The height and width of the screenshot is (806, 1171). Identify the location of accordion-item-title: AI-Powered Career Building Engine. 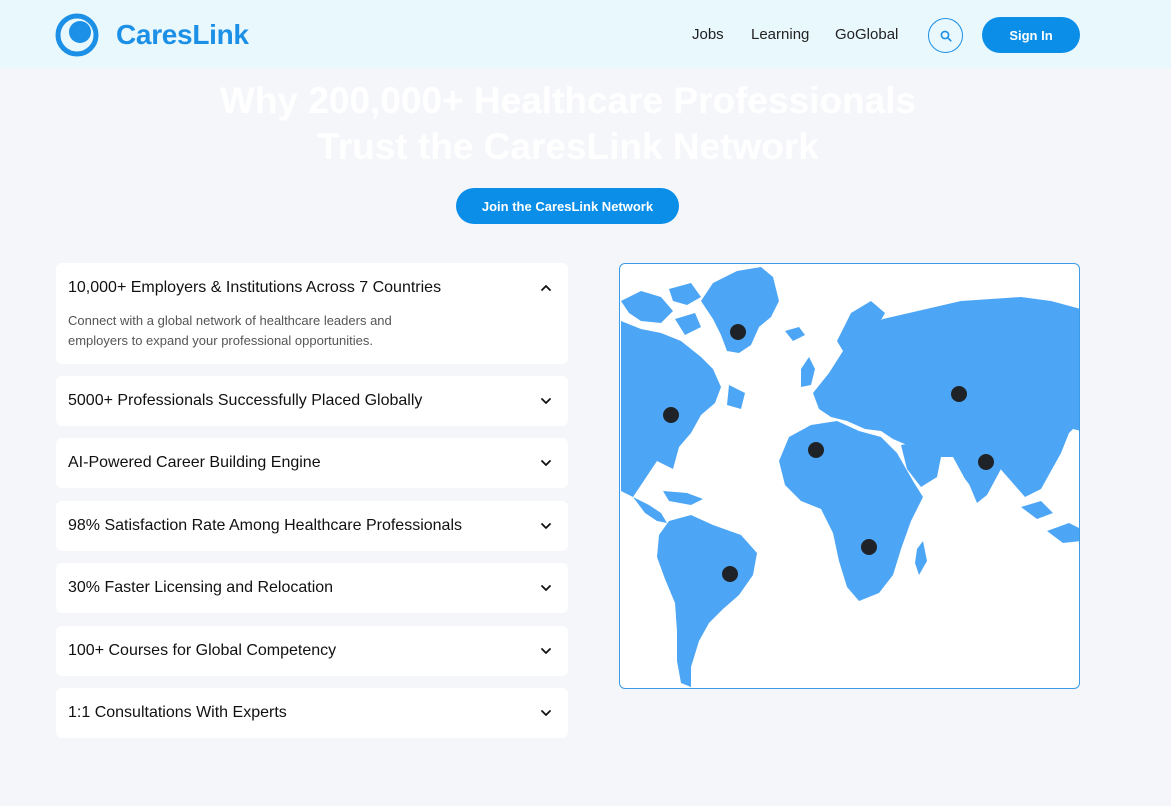
(194, 462).